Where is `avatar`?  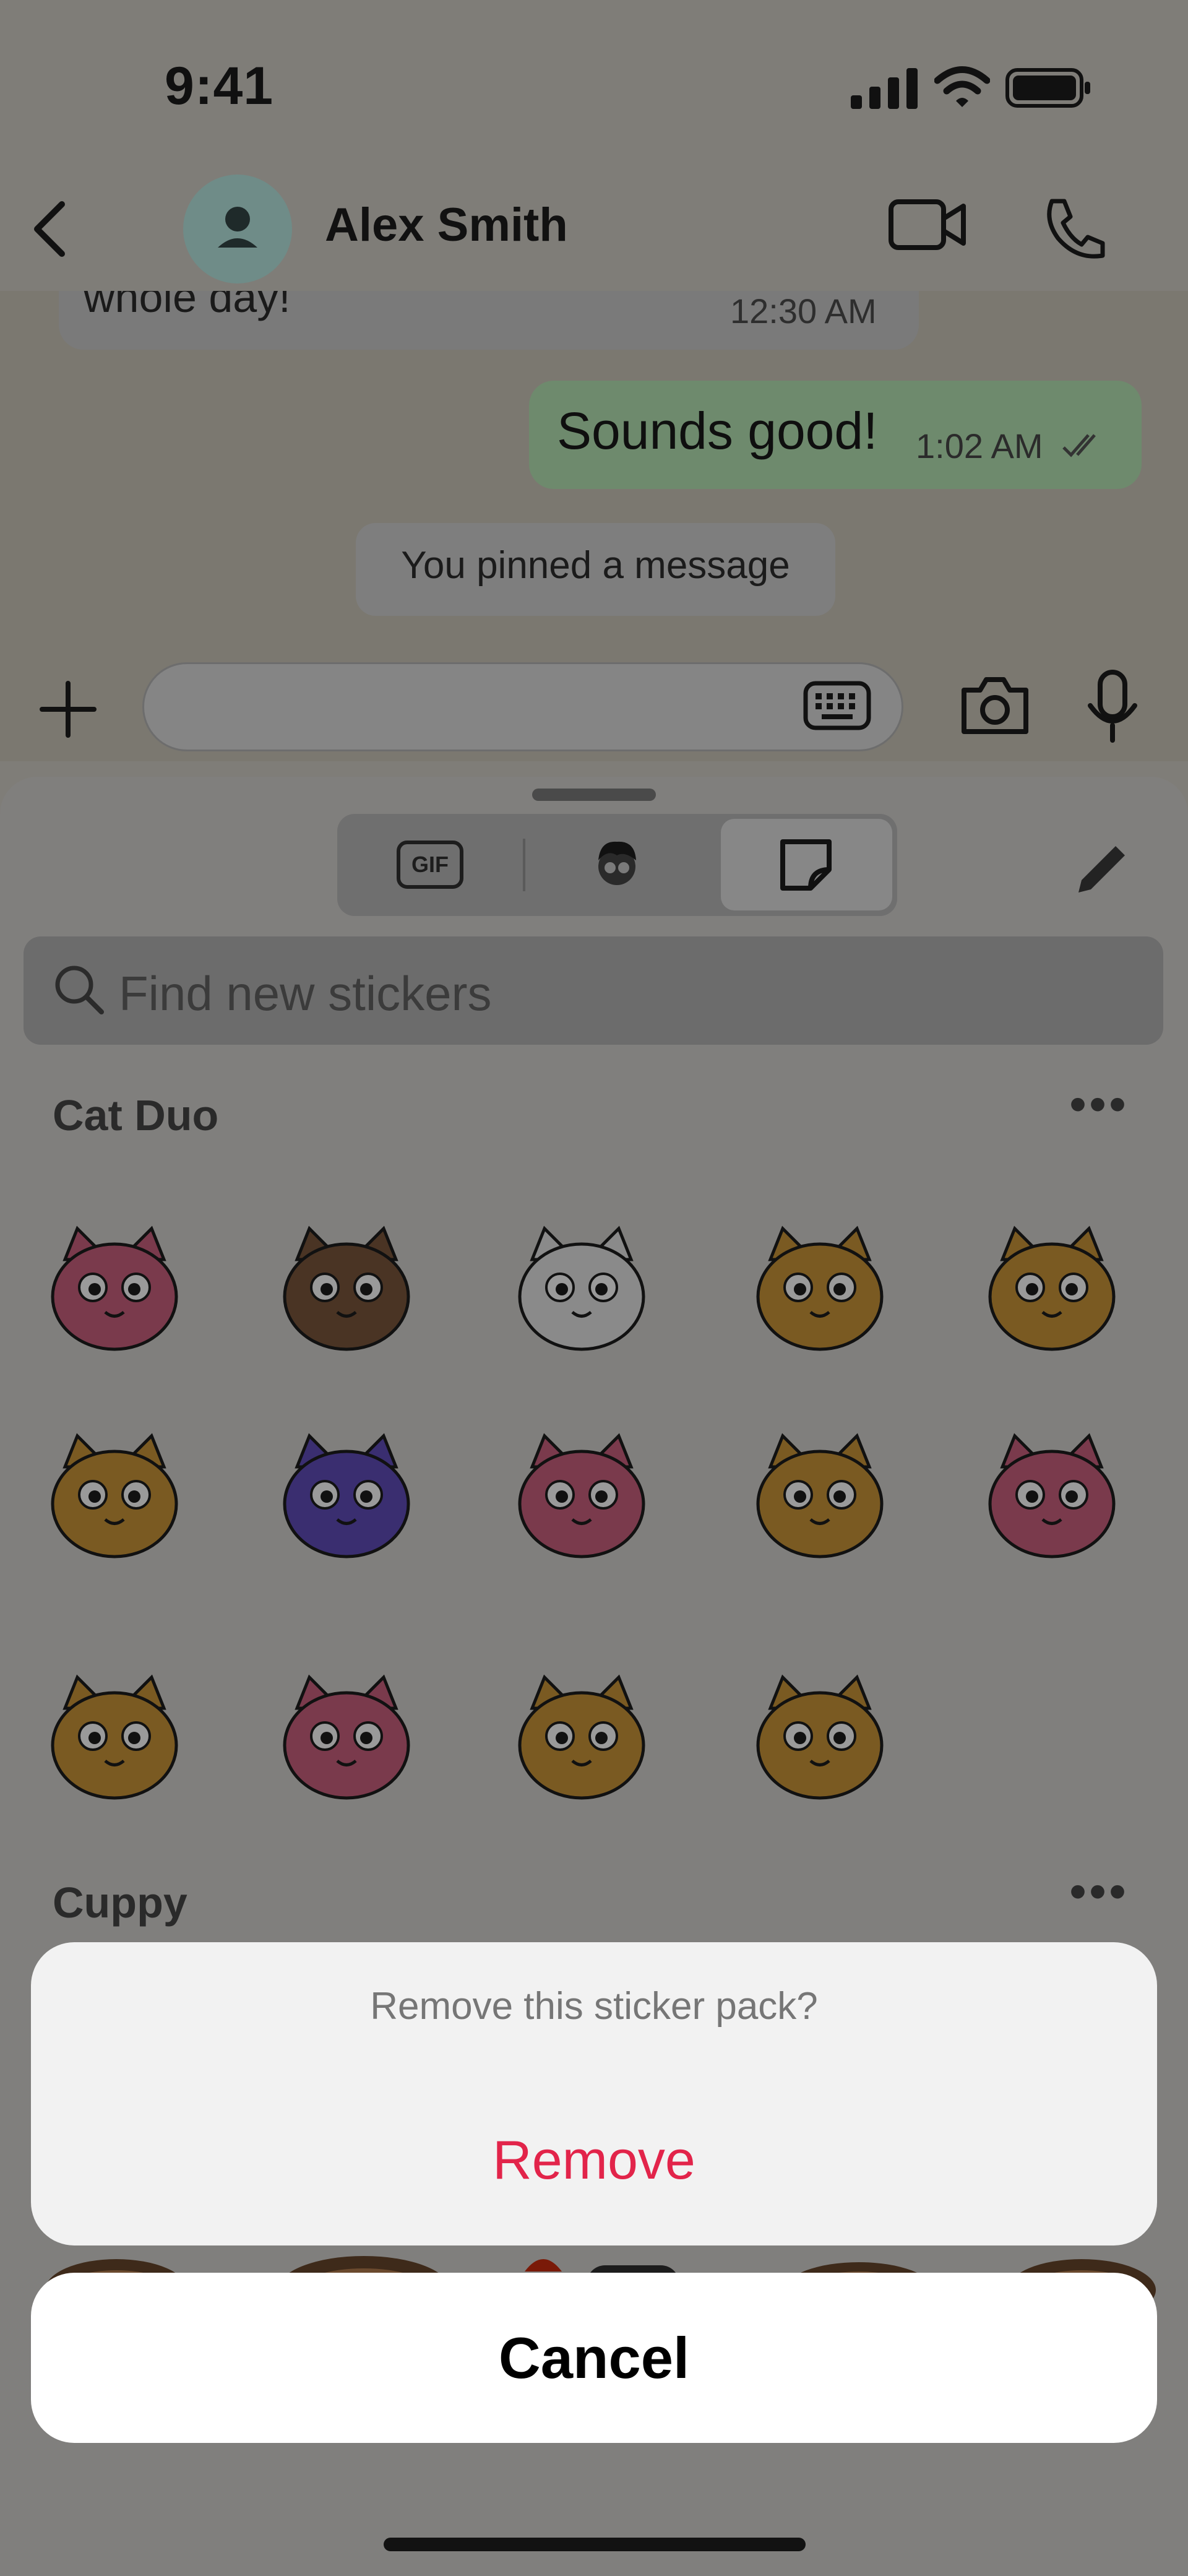 avatar is located at coordinates (237, 229).